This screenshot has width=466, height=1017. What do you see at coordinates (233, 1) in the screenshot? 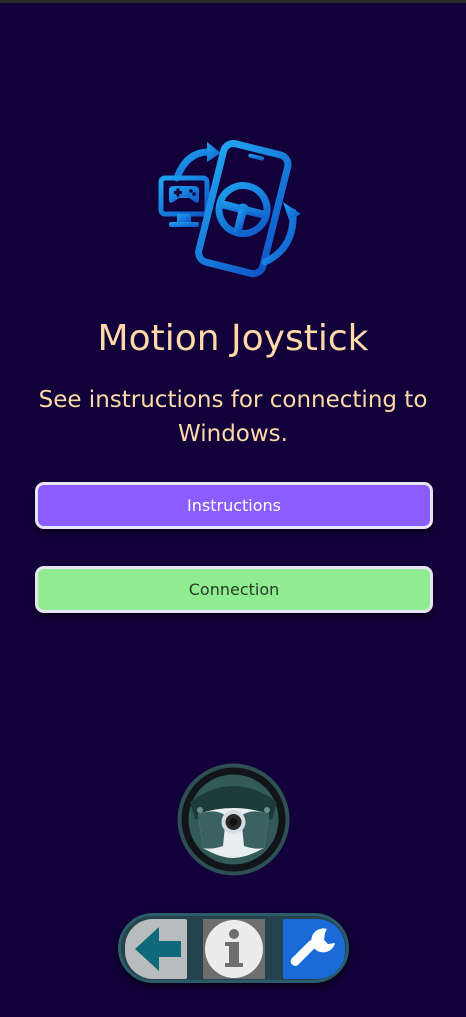
I see `status-bar` at bounding box center [233, 1].